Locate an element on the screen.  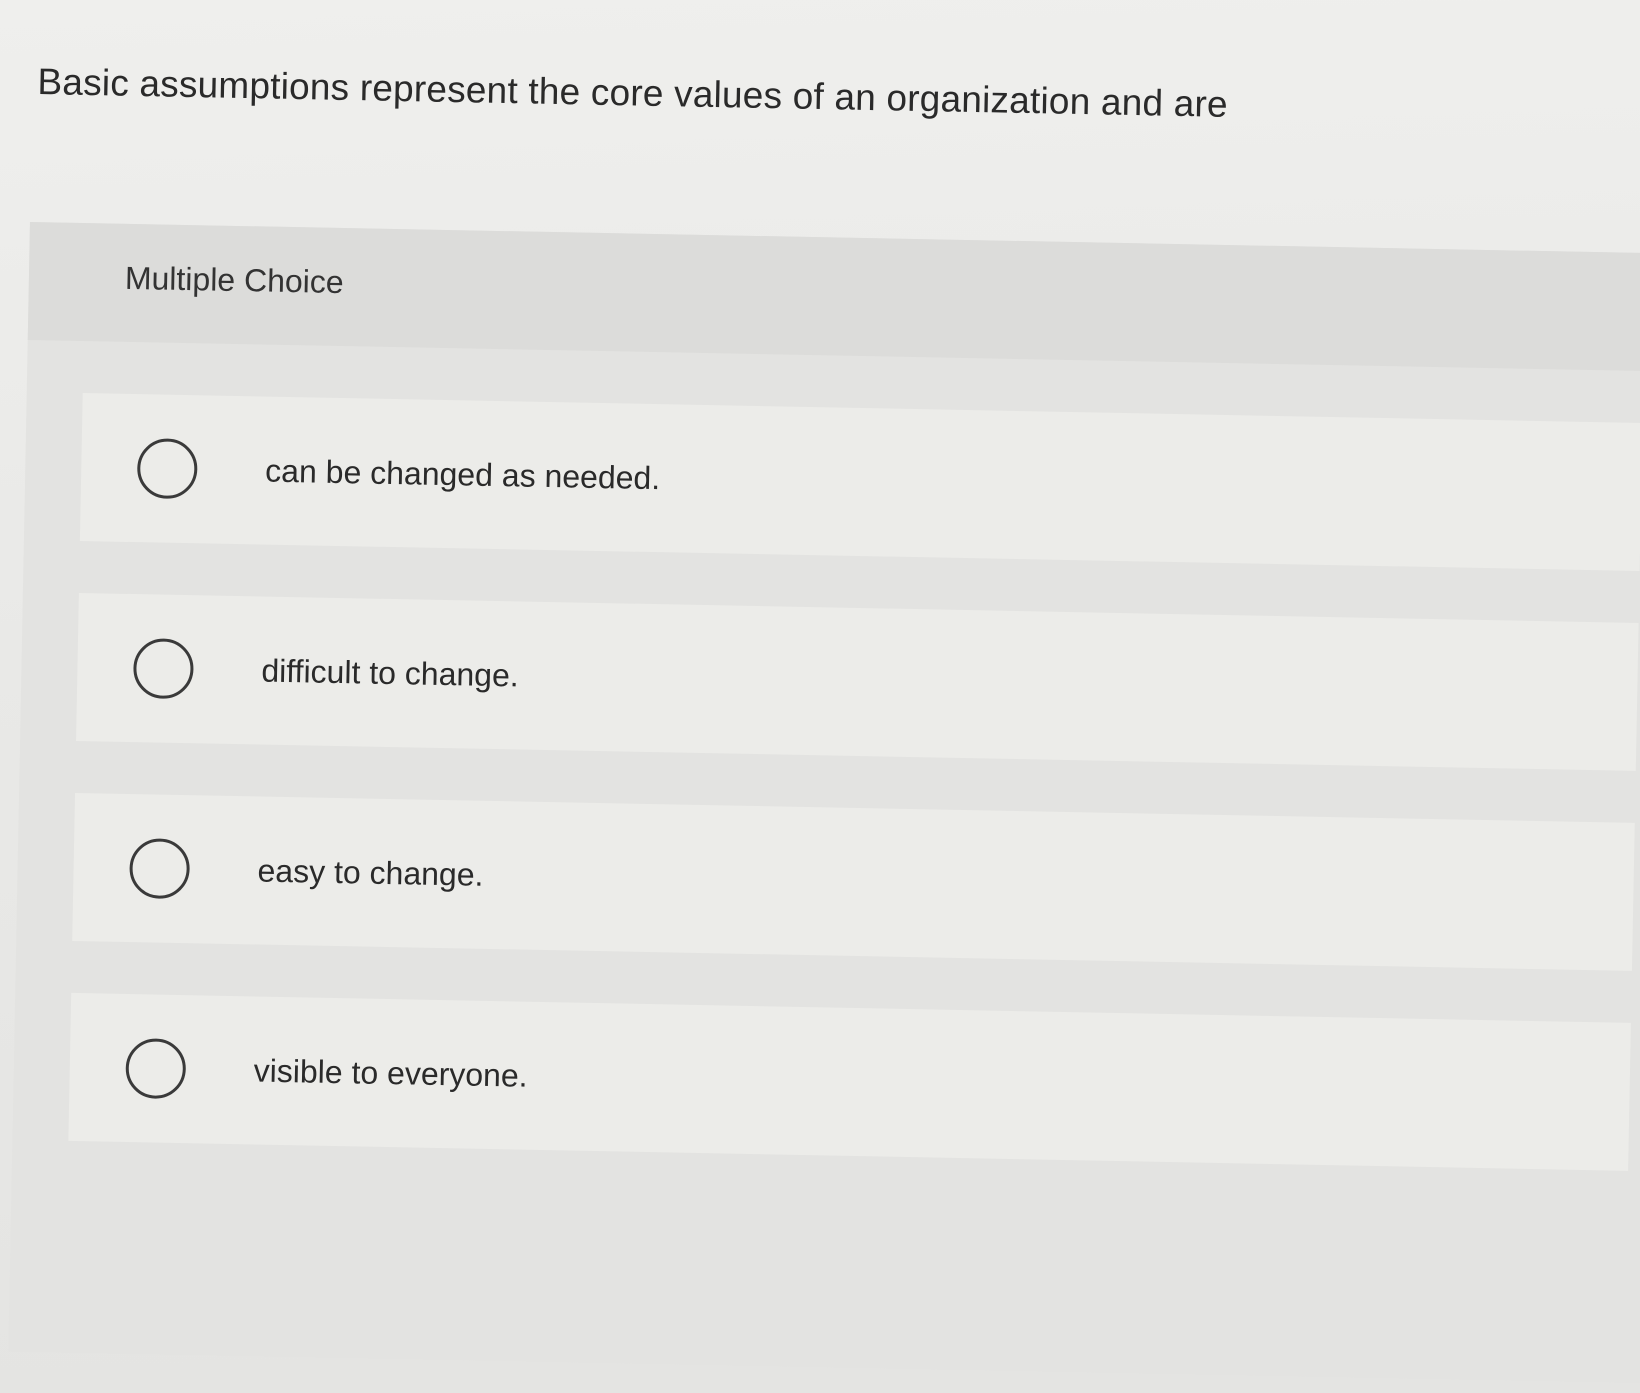
answer-option-text: easy to change. is located at coordinates (370, 872).